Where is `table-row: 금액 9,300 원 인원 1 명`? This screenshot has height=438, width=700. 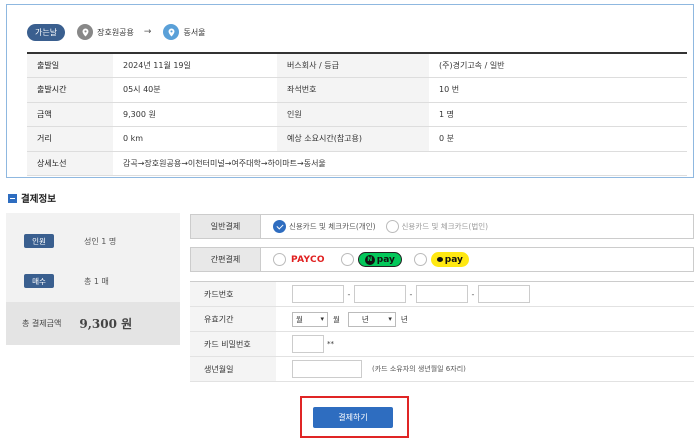
table-row: 금액 9,300 원 인원 1 명 is located at coordinates (357, 114).